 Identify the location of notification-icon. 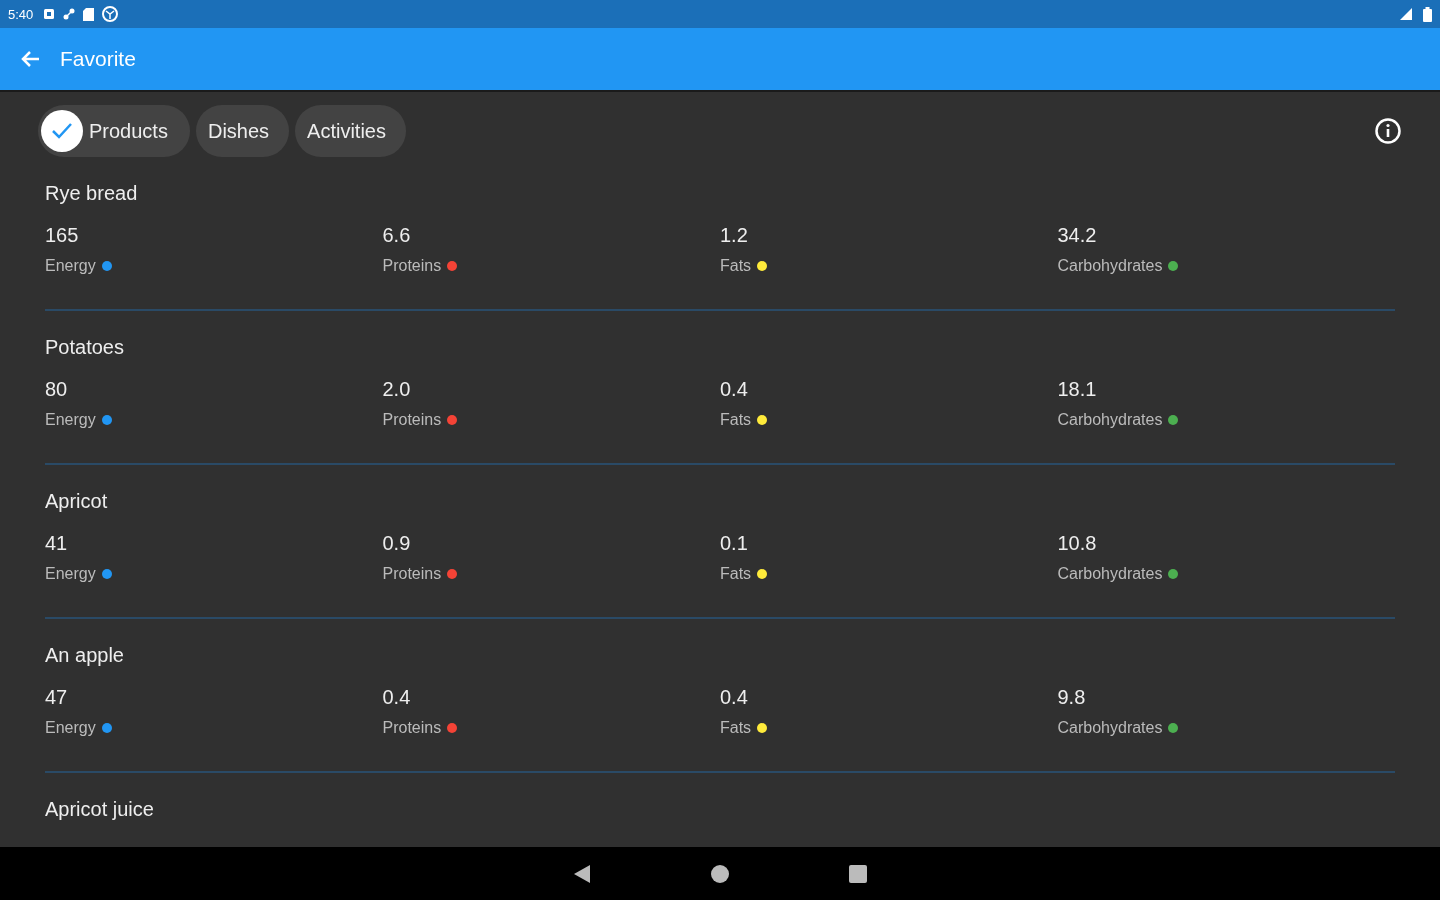
(49, 14).